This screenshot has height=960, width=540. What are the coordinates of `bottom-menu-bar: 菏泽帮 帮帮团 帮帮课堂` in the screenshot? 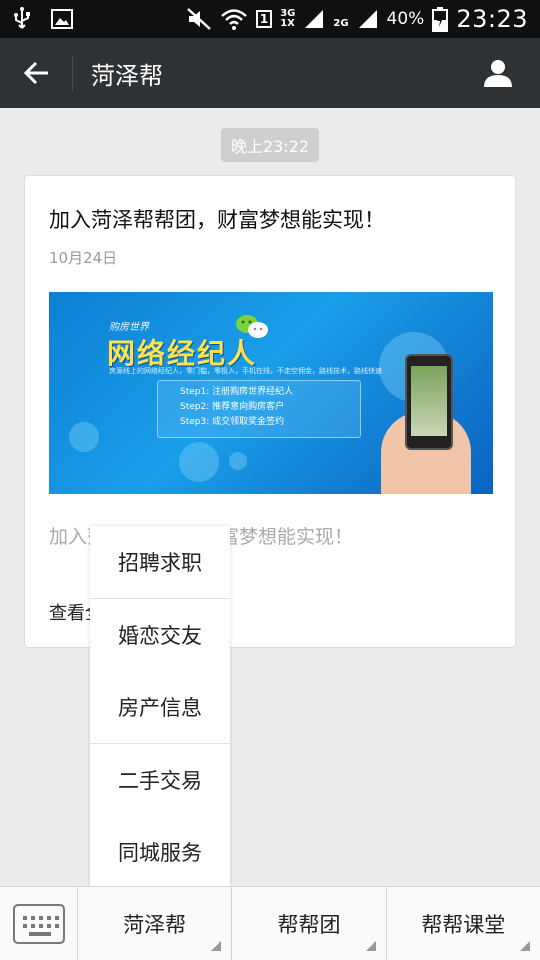 It's located at (270, 923).